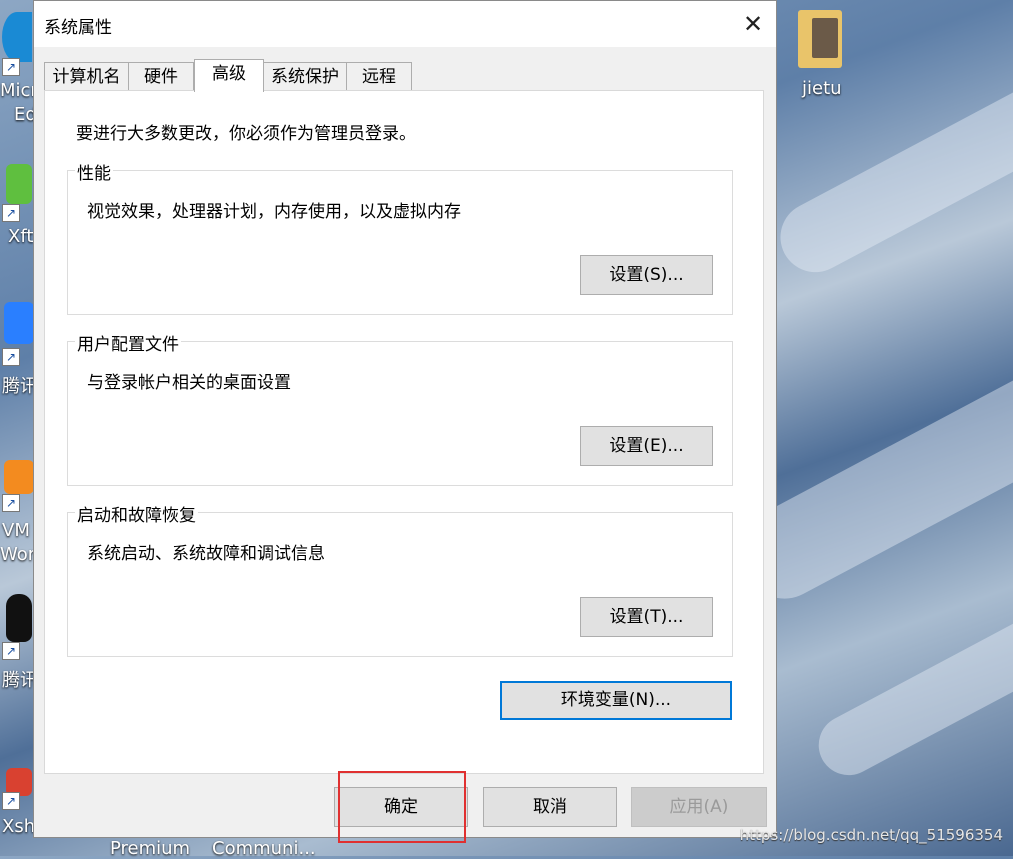 The width and height of the screenshot is (1013, 859). I want to click on watermark: https://blog.csdn.net/qq_51596354, so click(871, 835).